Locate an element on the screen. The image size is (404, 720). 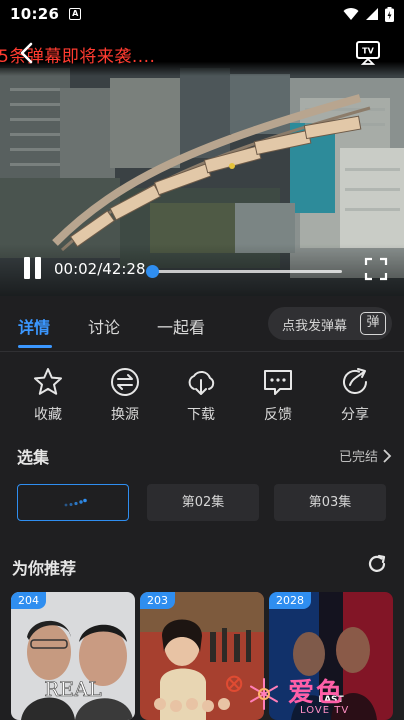
recommend-poster-1: REAL 204 is located at coordinates (73, 656).